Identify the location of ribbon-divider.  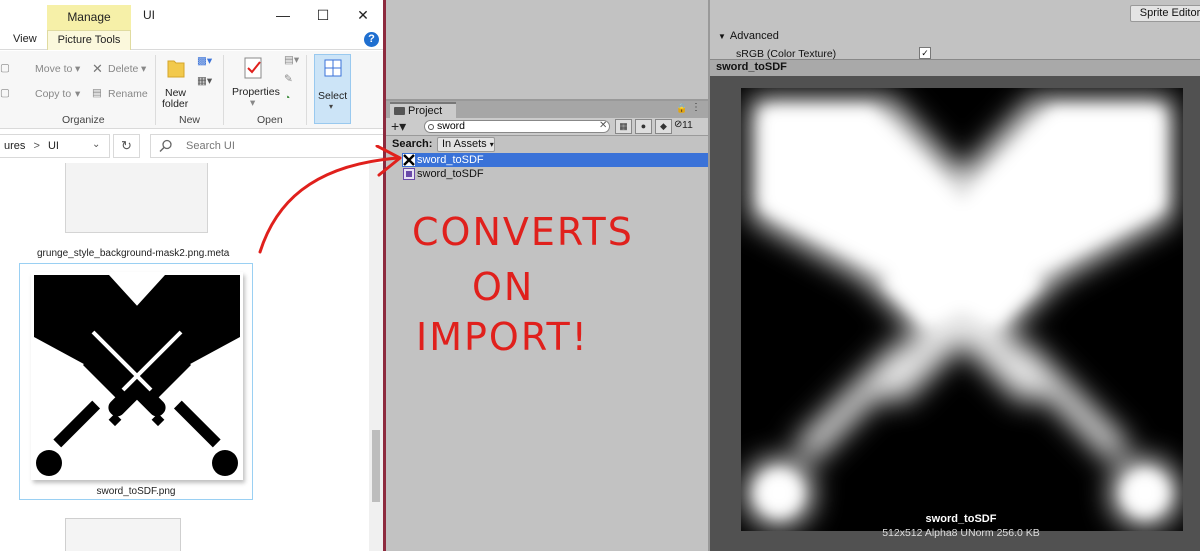
(306, 90).